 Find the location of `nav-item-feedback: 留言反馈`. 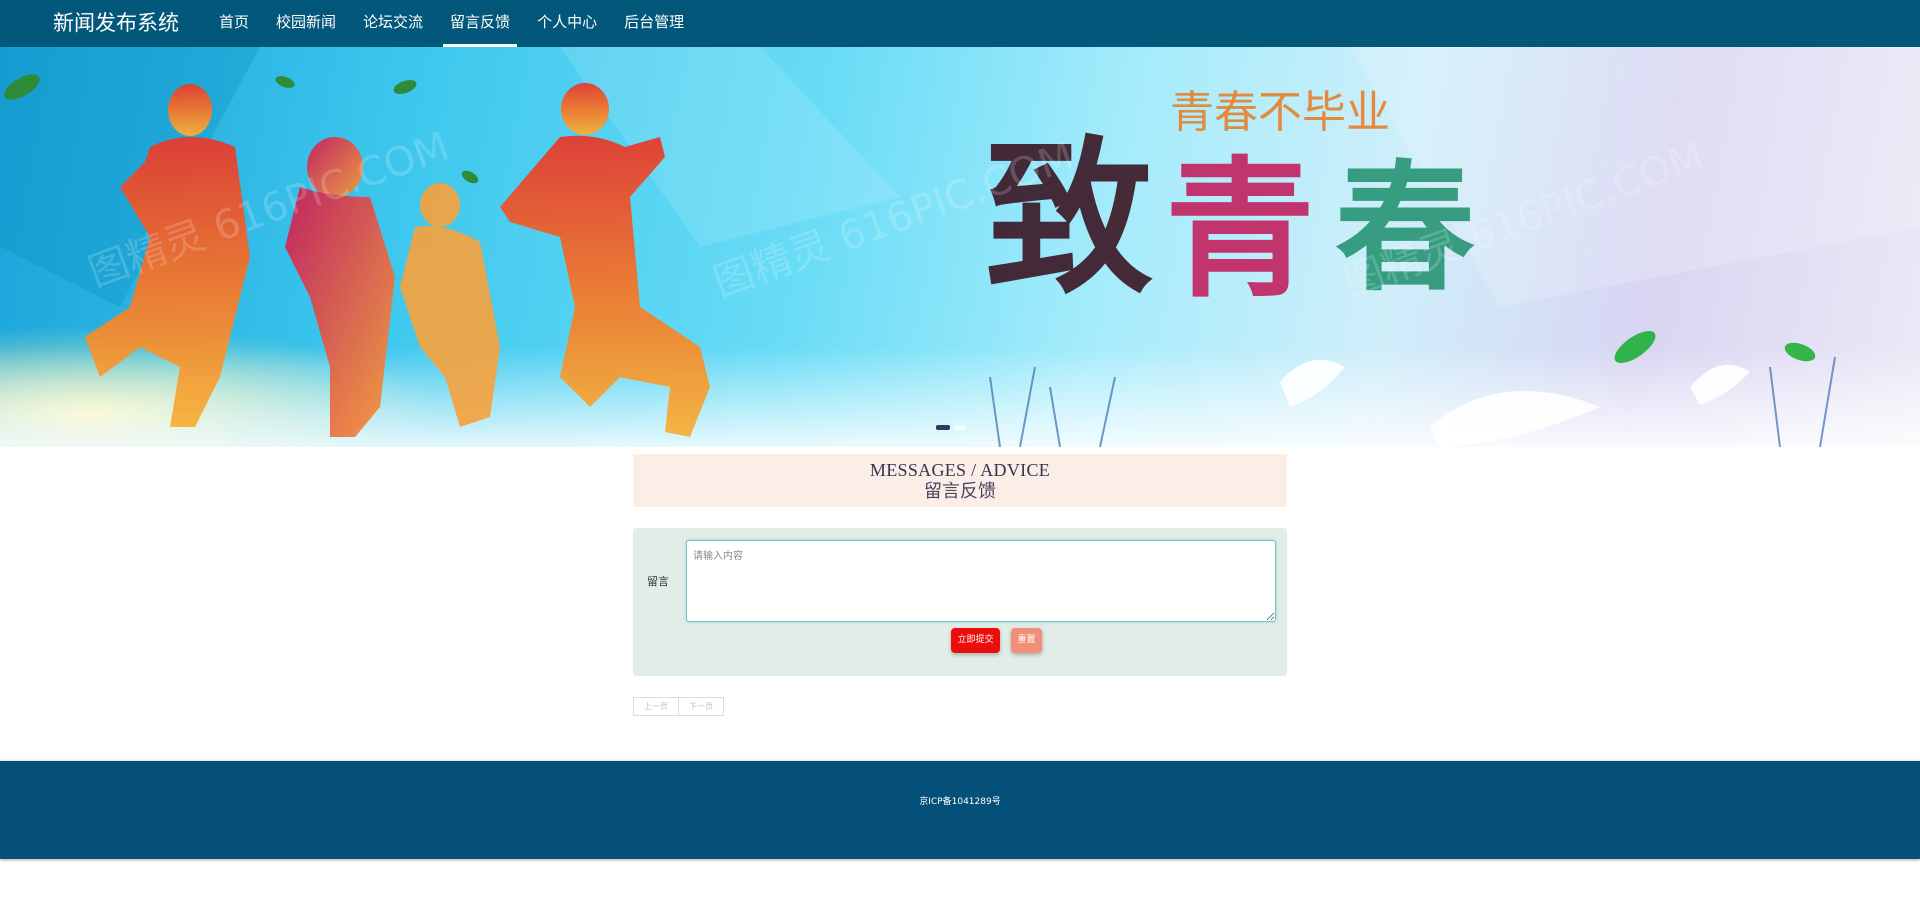

nav-item-feedback: 留言反馈 is located at coordinates (480, 23).